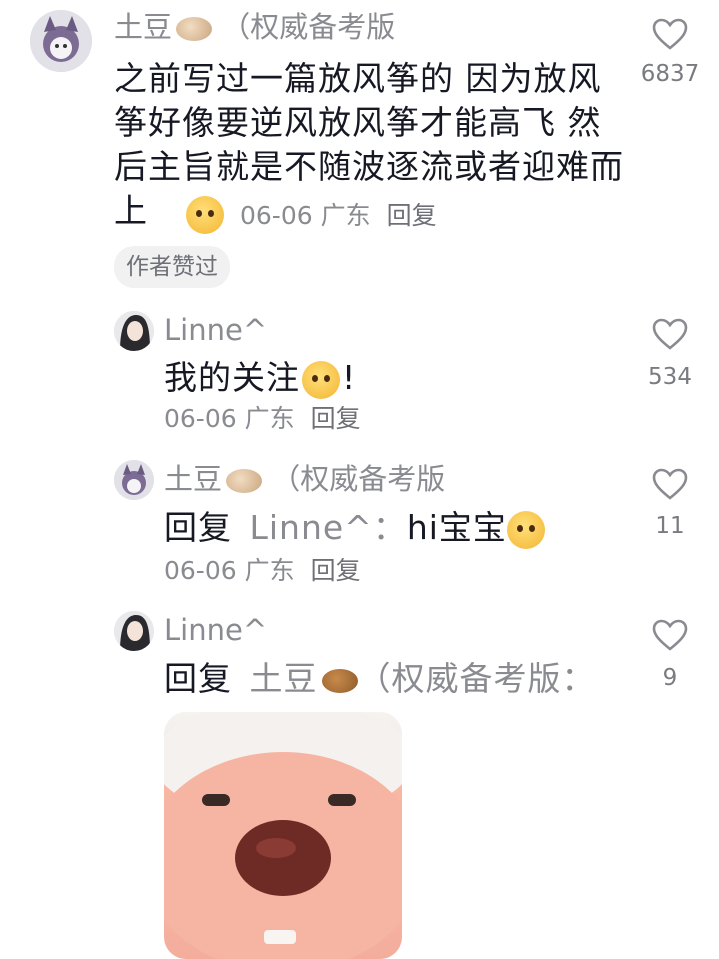 This screenshot has width=719, height=959. I want to click on like-count: 6837, so click(670, 74).